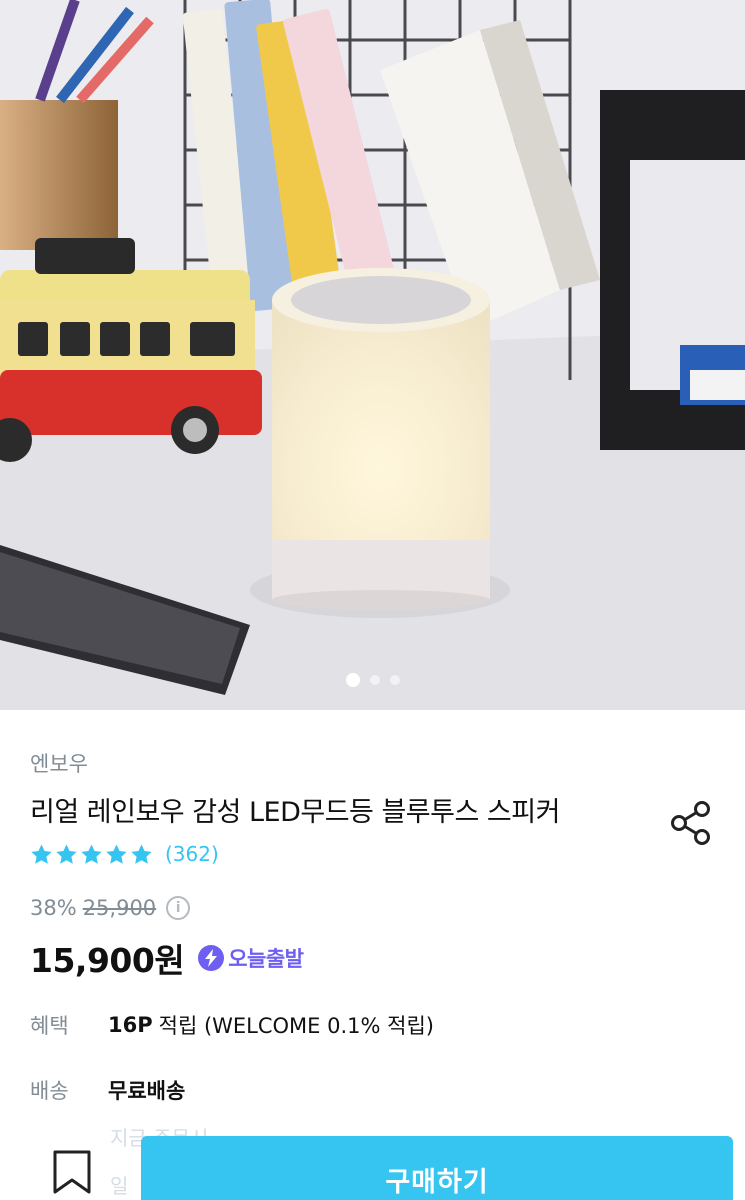 The height and width of the screenshot is (1200, 745). I want to click on original-price: 25,900, so click(119, 908).